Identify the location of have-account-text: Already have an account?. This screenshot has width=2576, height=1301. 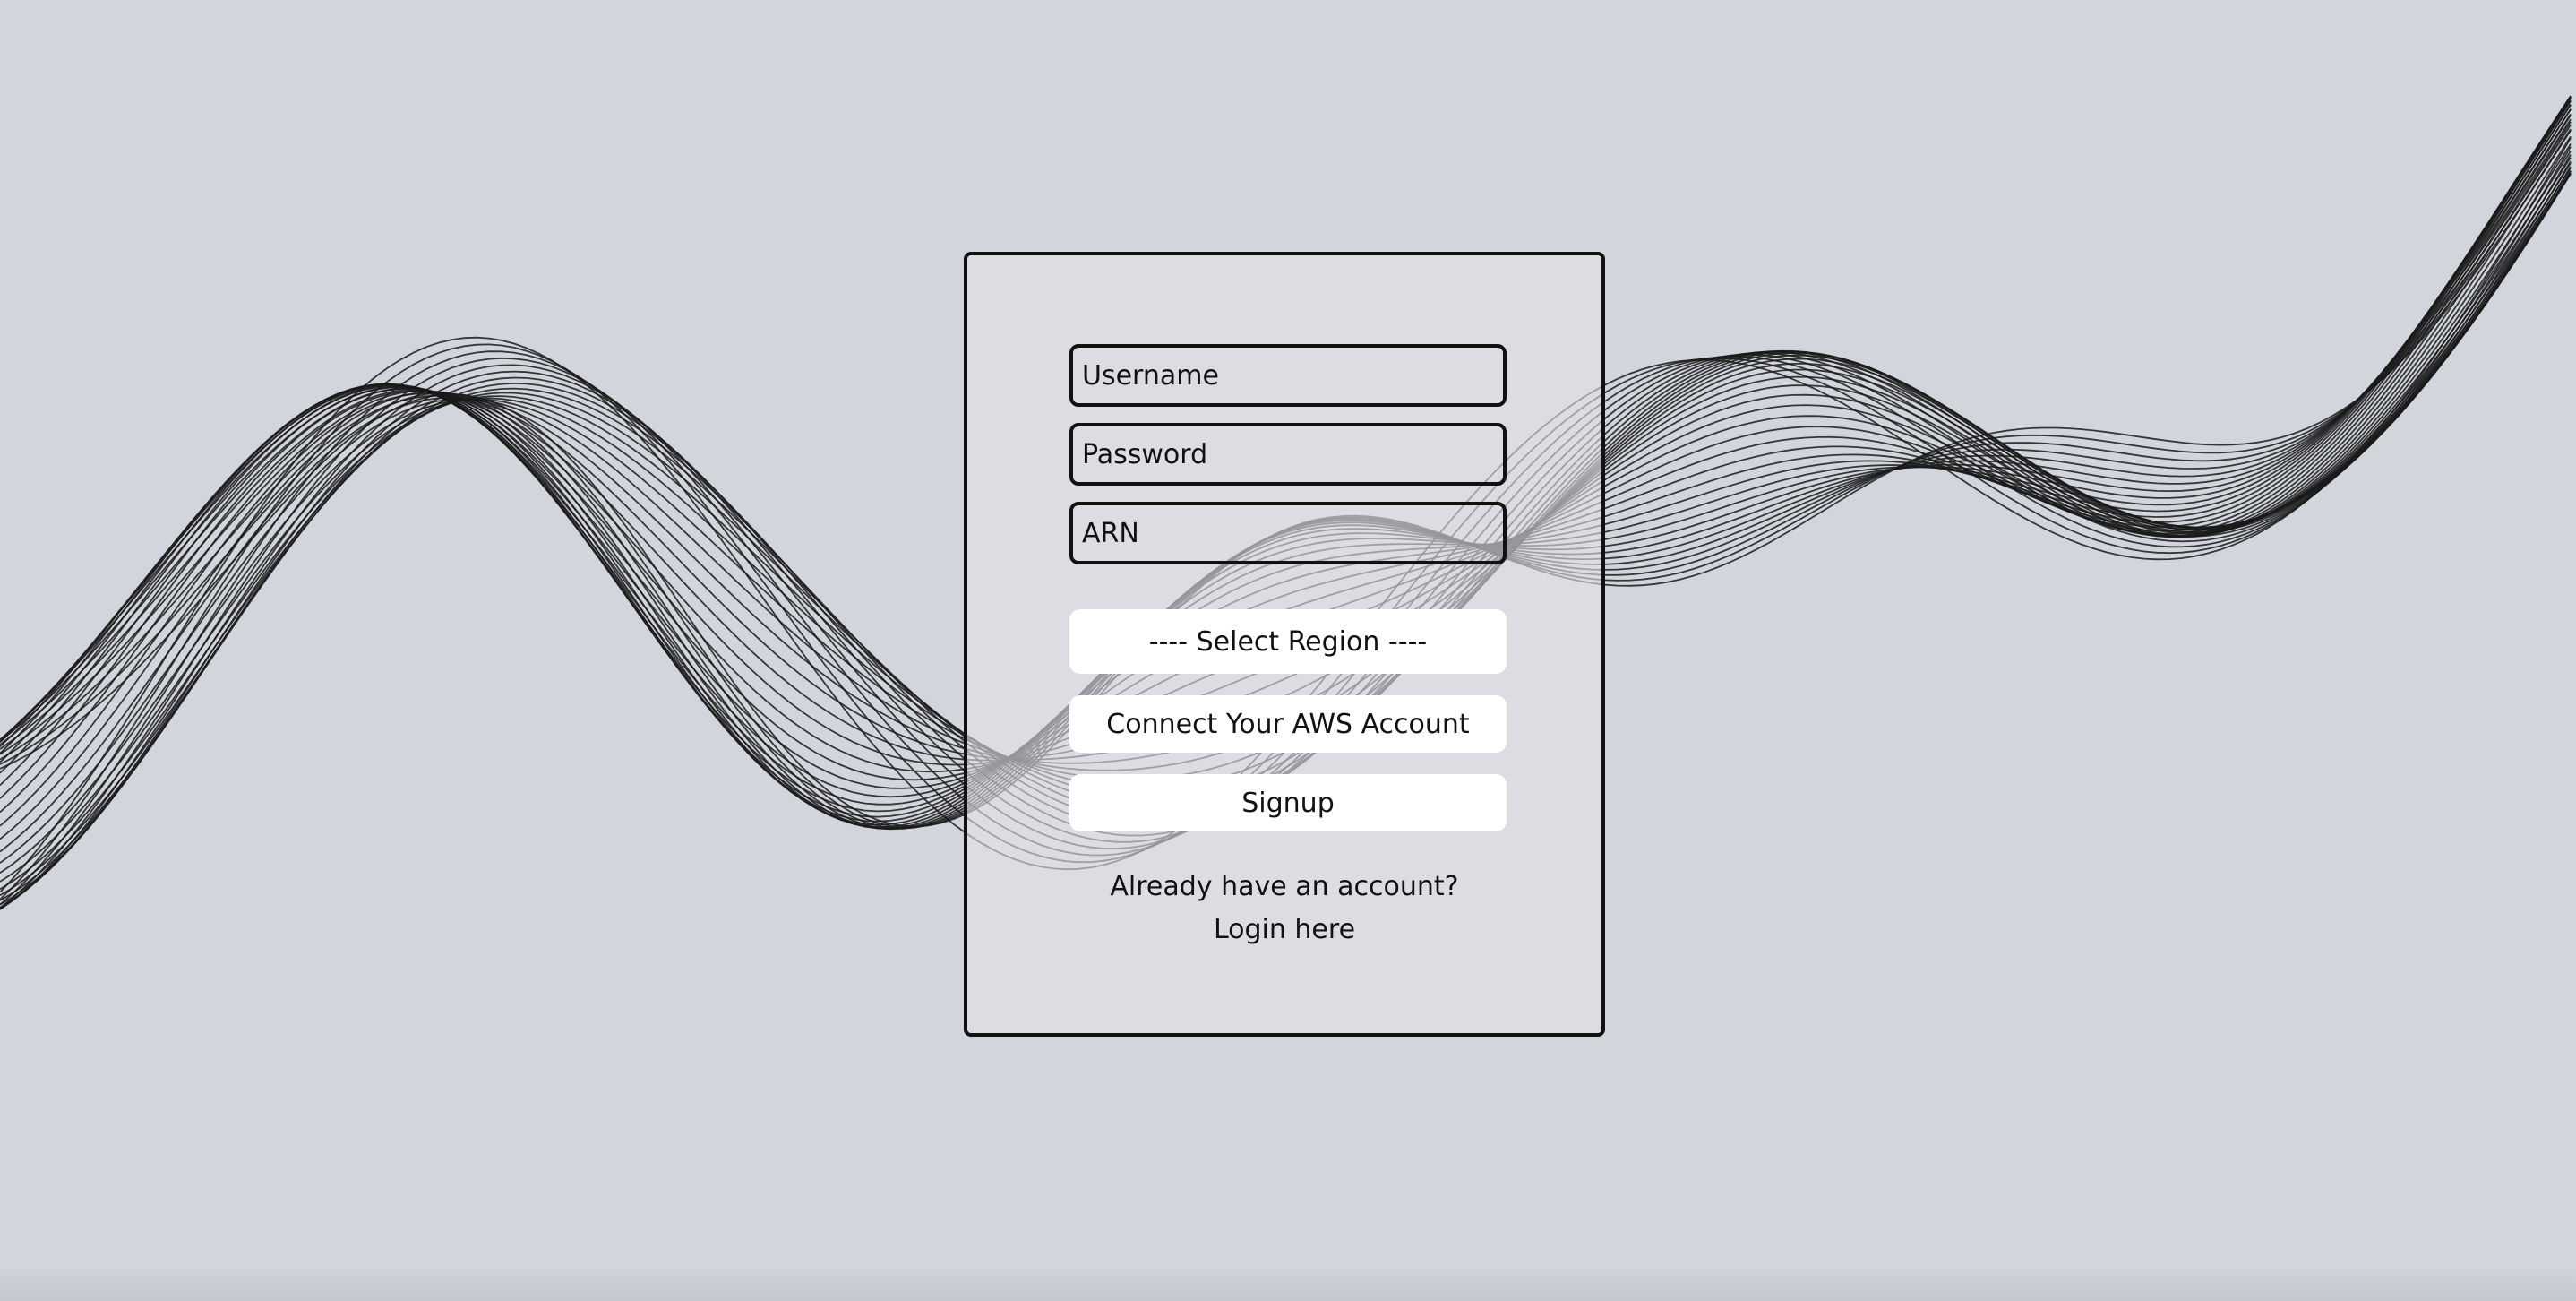
(1284, 886).